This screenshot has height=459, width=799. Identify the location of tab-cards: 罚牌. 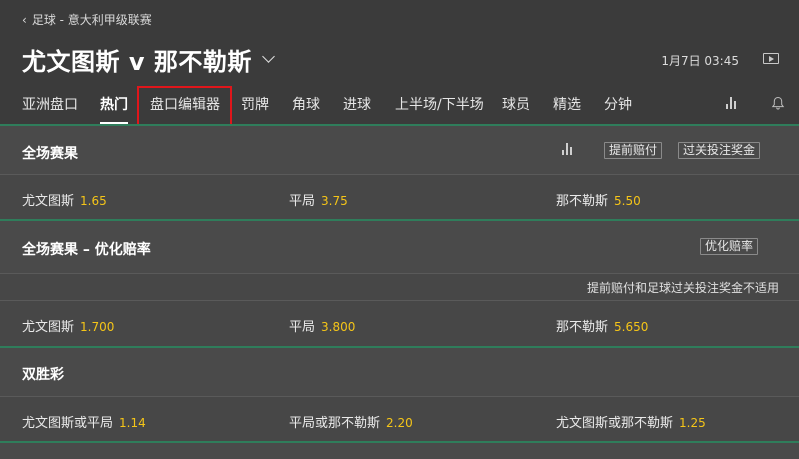
(255, 104).